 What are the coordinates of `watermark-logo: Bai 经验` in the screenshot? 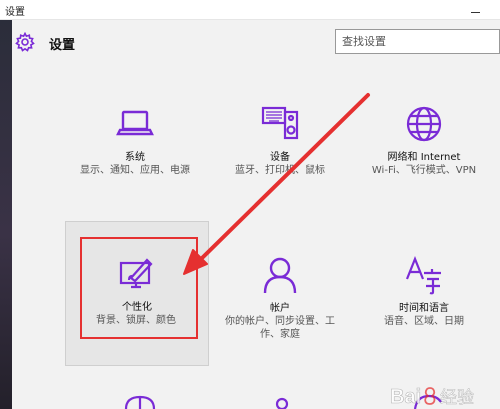 It's located at (432, 397).